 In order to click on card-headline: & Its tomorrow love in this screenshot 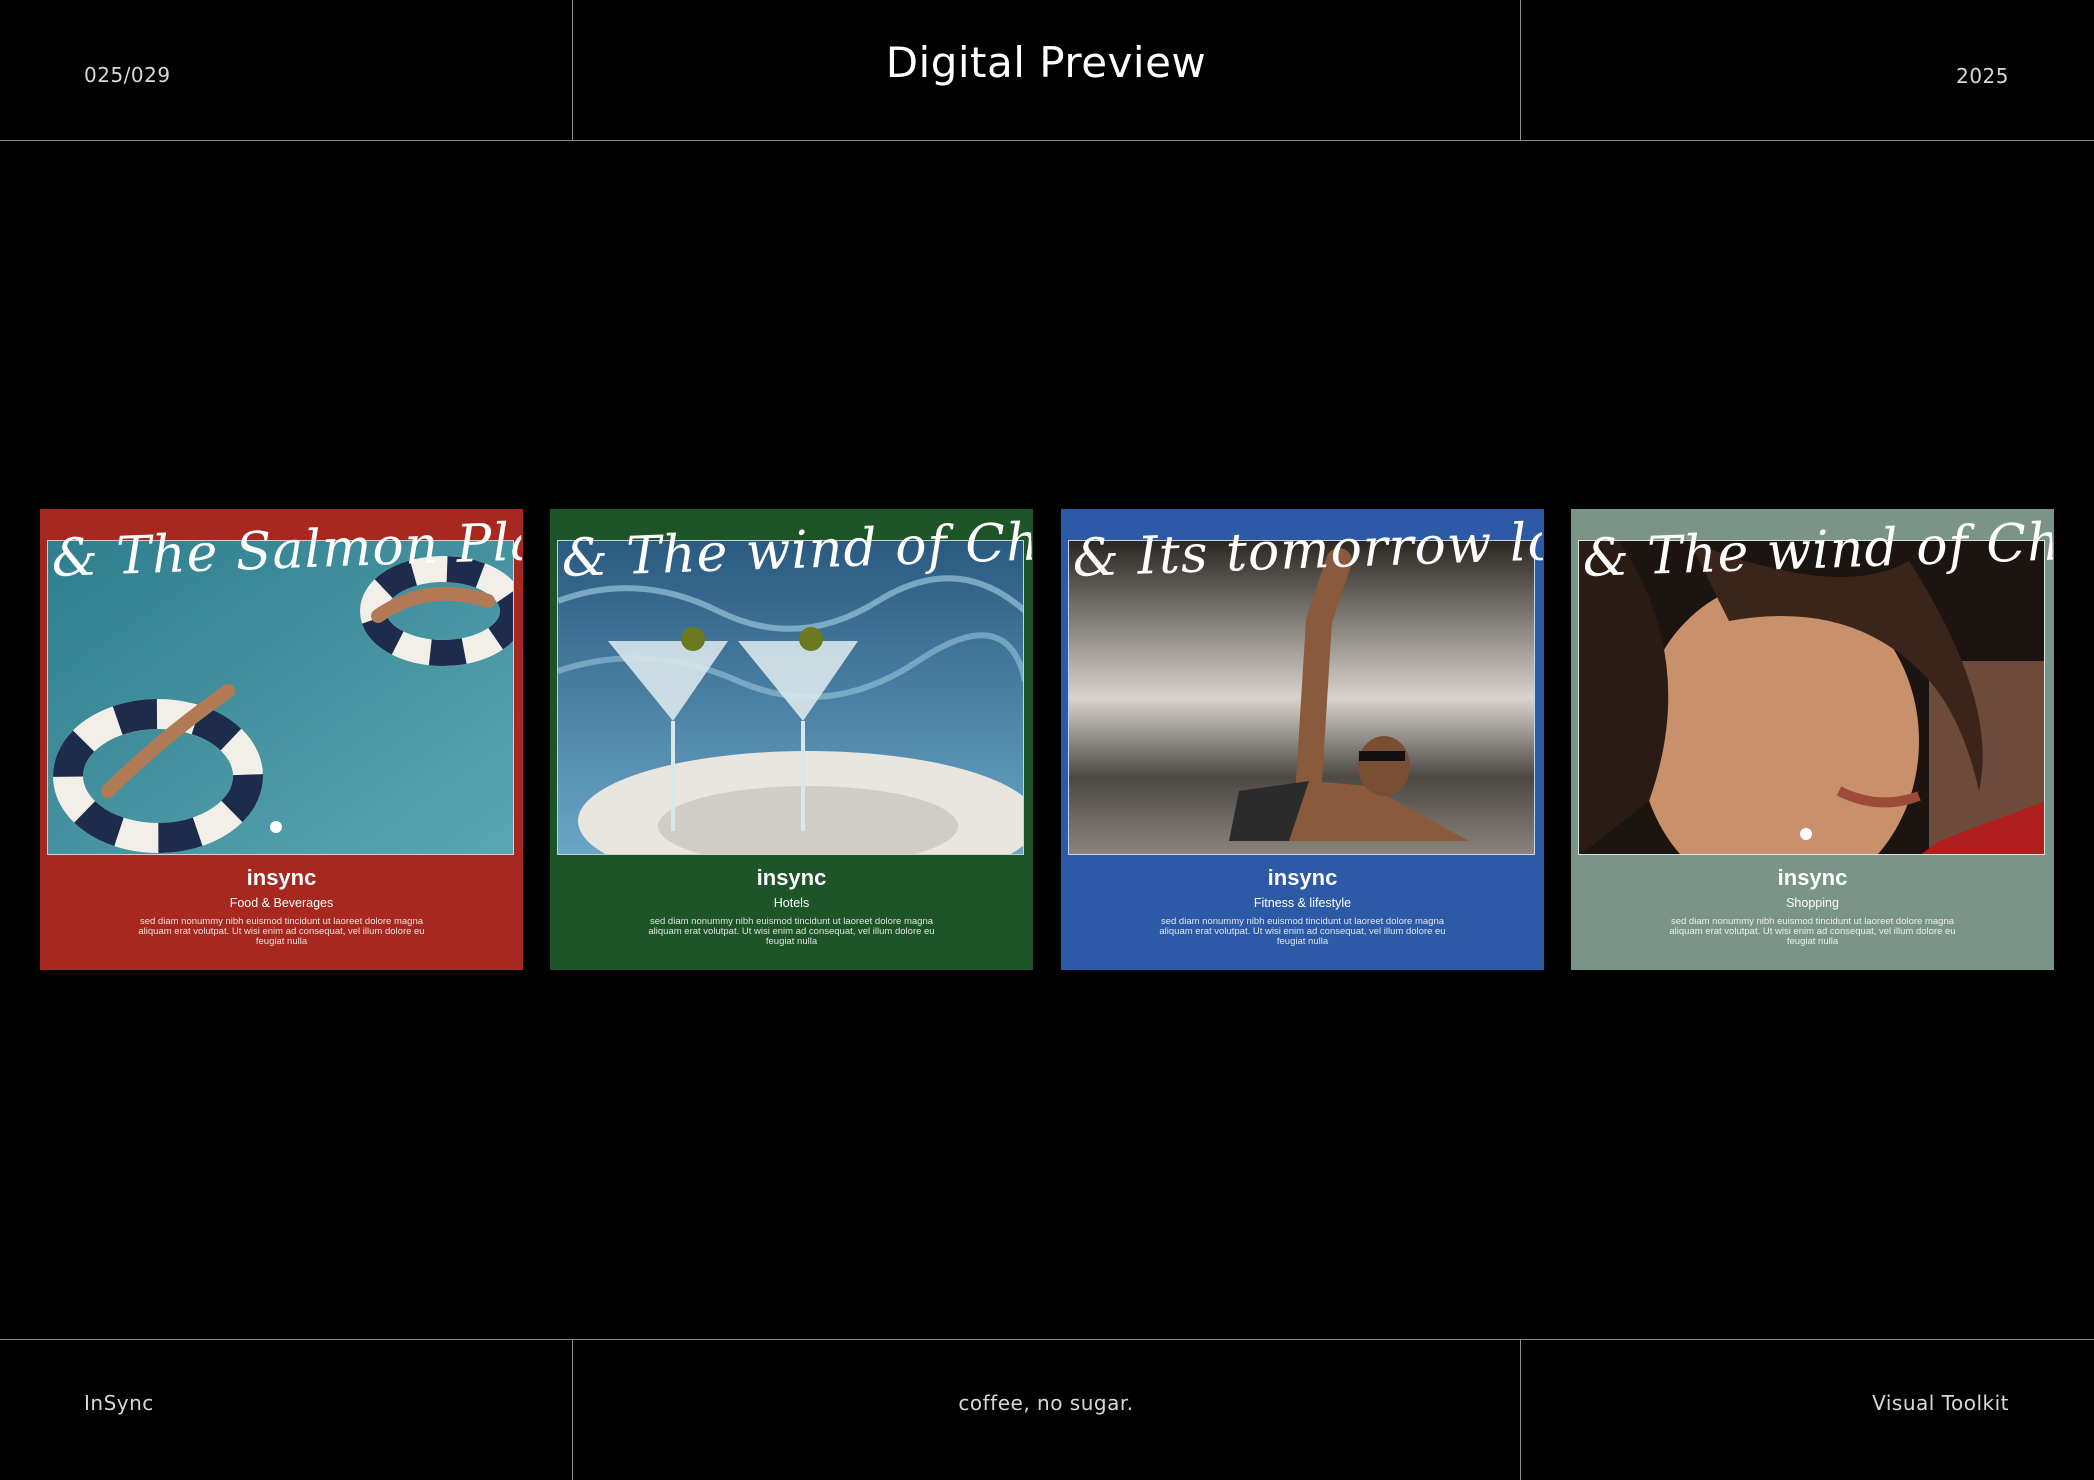, I will do `click(1308, 550)`.